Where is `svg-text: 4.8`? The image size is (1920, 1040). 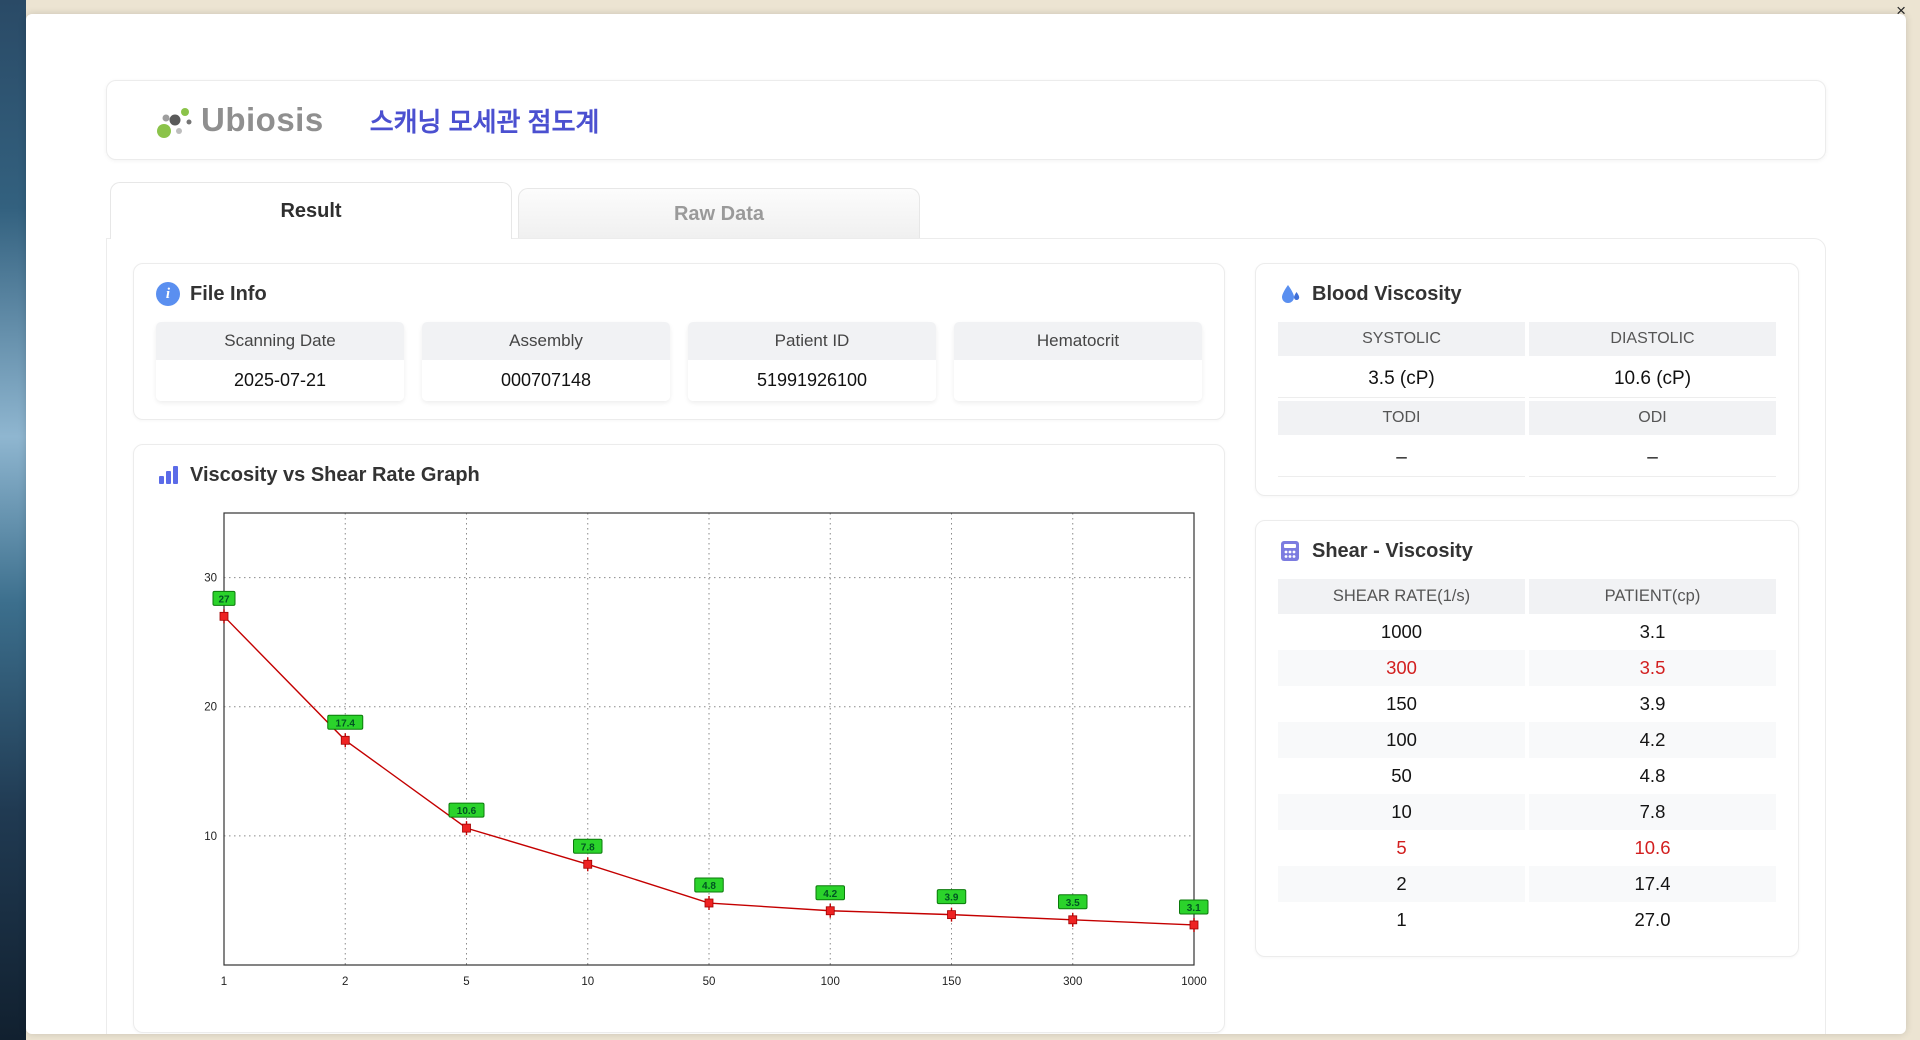
svg-text: 4.8 is located at coordinates (709, 886).